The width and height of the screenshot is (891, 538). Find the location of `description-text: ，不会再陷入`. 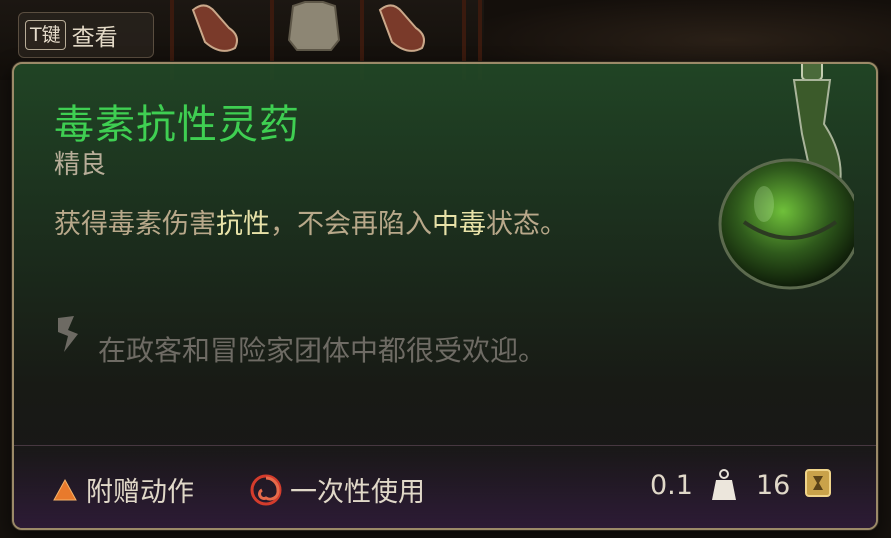

description-text: ，不会再陷入 is located at coordinates (351, 224).